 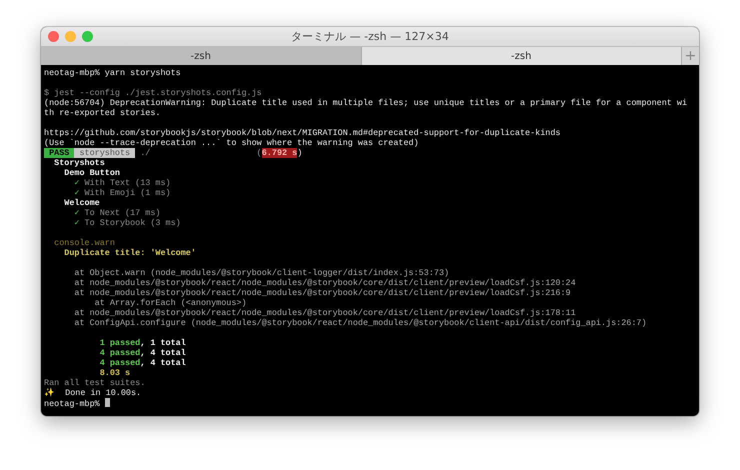 What do you see at coordinates (302, 133) in the screenshot?
I see `terminal-text: https://github.com/storybookjs/storybook/blob/next/MIGRATION.md#deprecated-support-for-duplicate-kinds` at bounding box center [302, 133].